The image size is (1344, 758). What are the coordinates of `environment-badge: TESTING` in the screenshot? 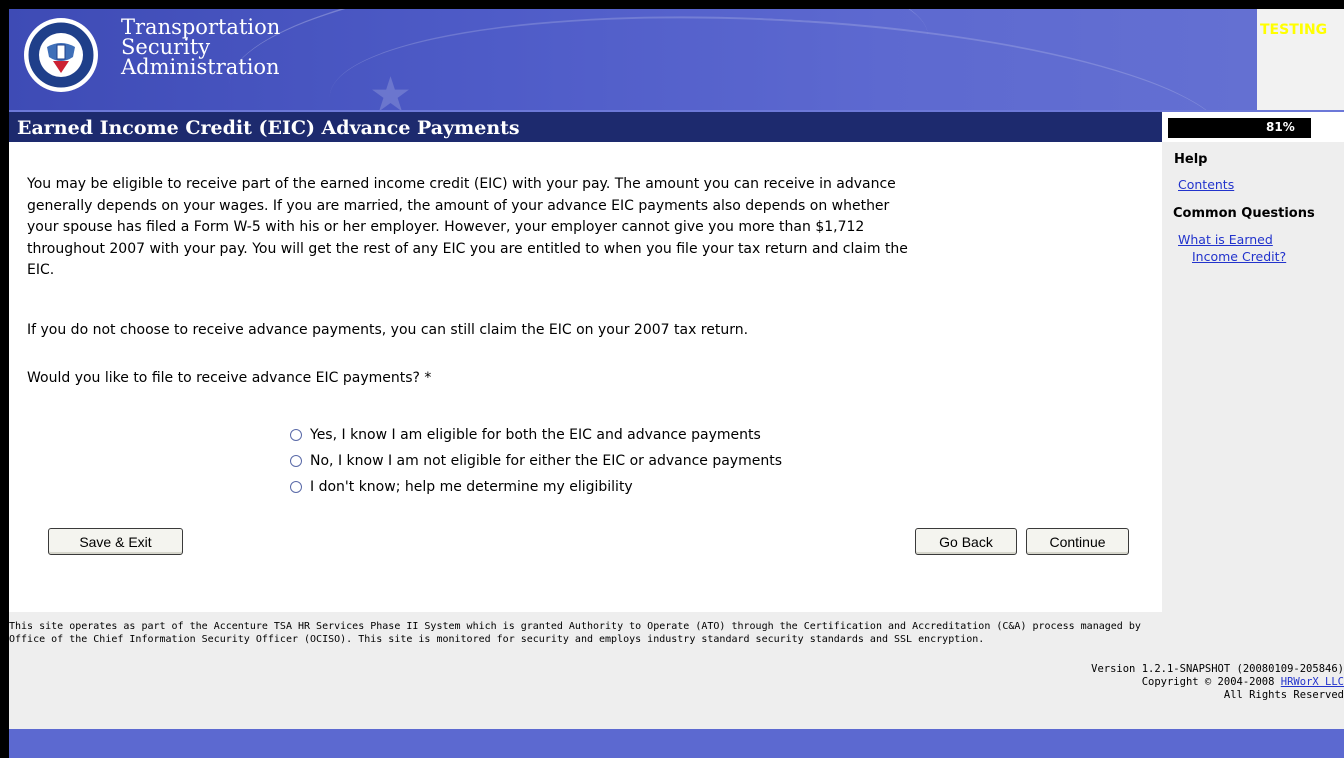 It's located at (1294, 30).